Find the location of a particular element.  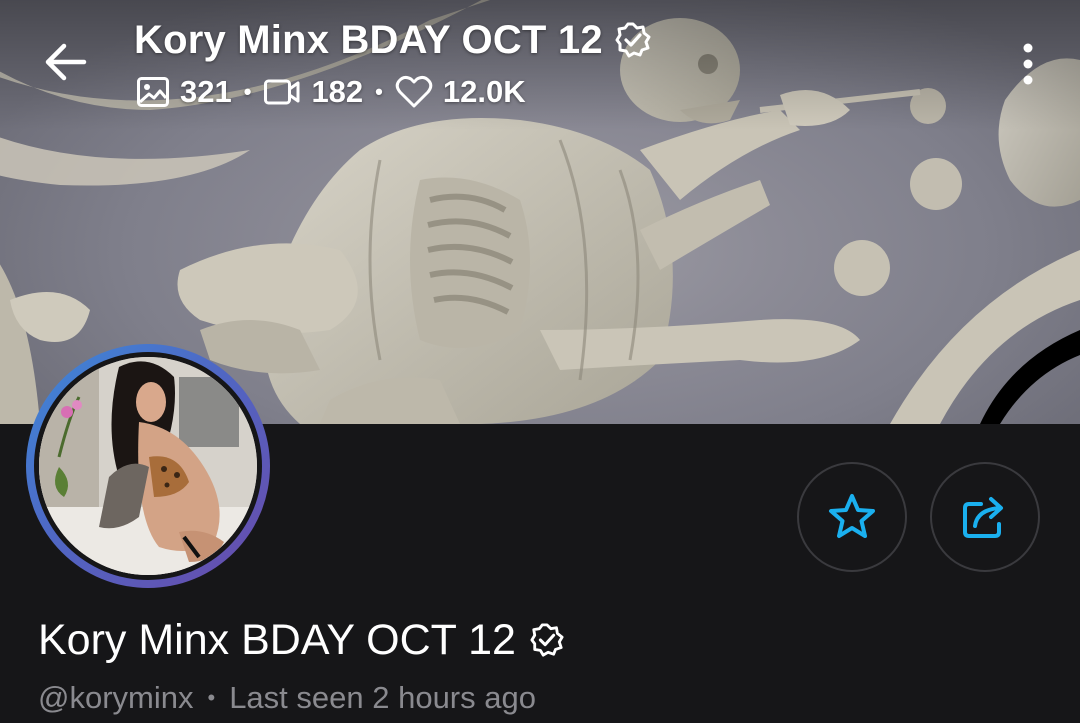

arrow-left-icon is located at coordinates (66, 62).